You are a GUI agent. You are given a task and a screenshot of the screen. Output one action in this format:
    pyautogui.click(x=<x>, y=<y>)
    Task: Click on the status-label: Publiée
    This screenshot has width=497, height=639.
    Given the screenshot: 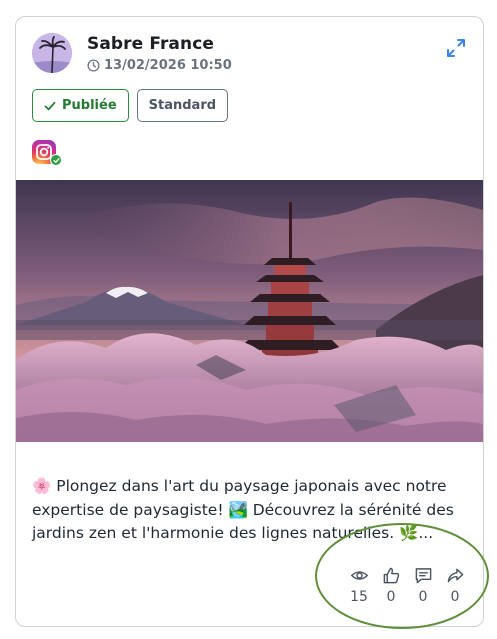 What is the action you would take?
    pyautogui.click(x=89, y=105)
    